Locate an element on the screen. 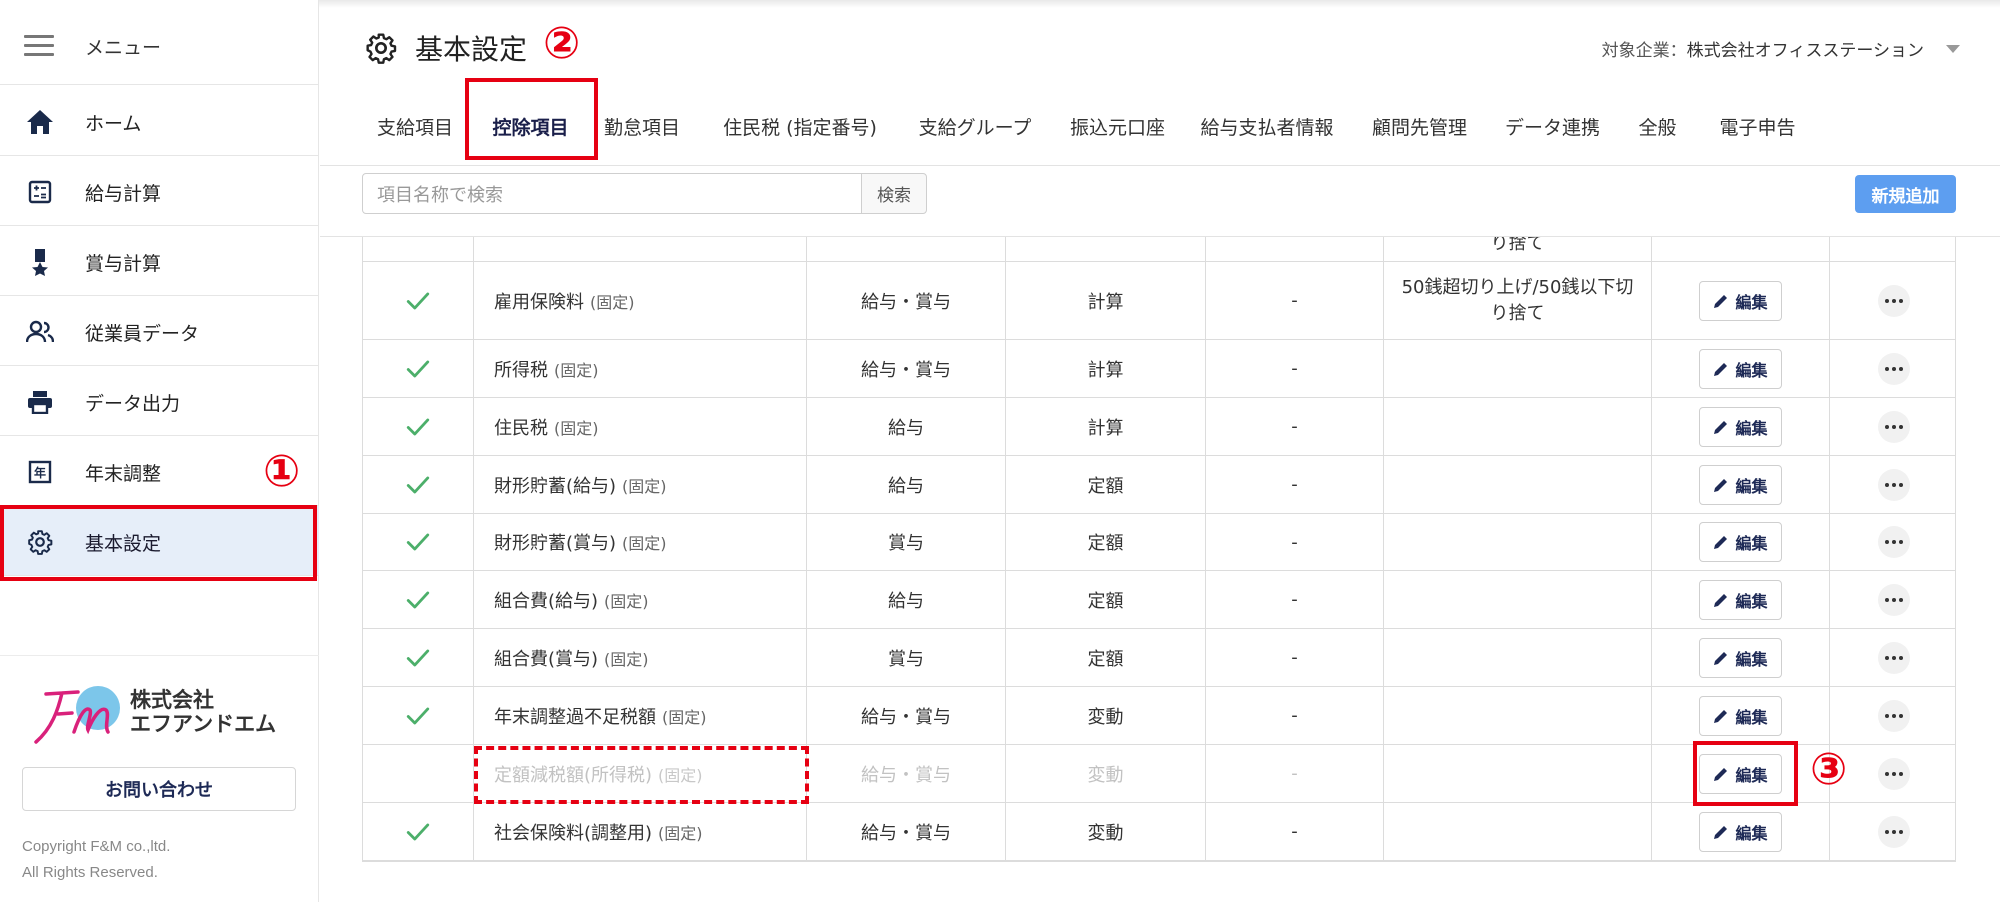 The width and height of the screenshot is (2000, 902). year-end-icon: 年 is located at coordinates (40, 472).